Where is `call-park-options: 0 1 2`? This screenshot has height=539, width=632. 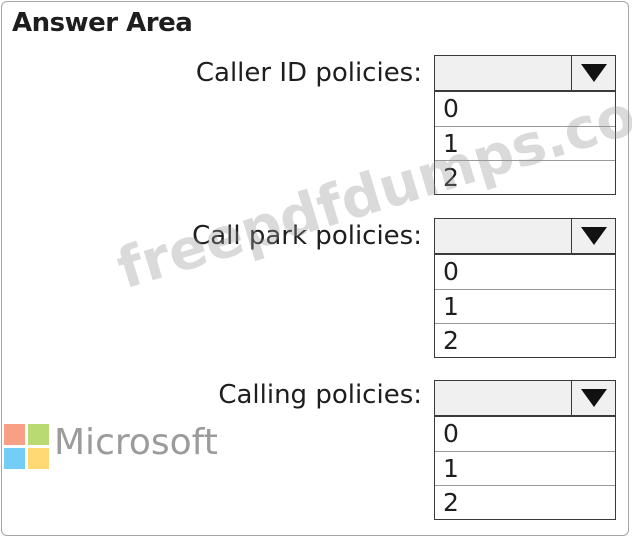 call-park-options: 0 1 2 is located at coordinates (525, 306).